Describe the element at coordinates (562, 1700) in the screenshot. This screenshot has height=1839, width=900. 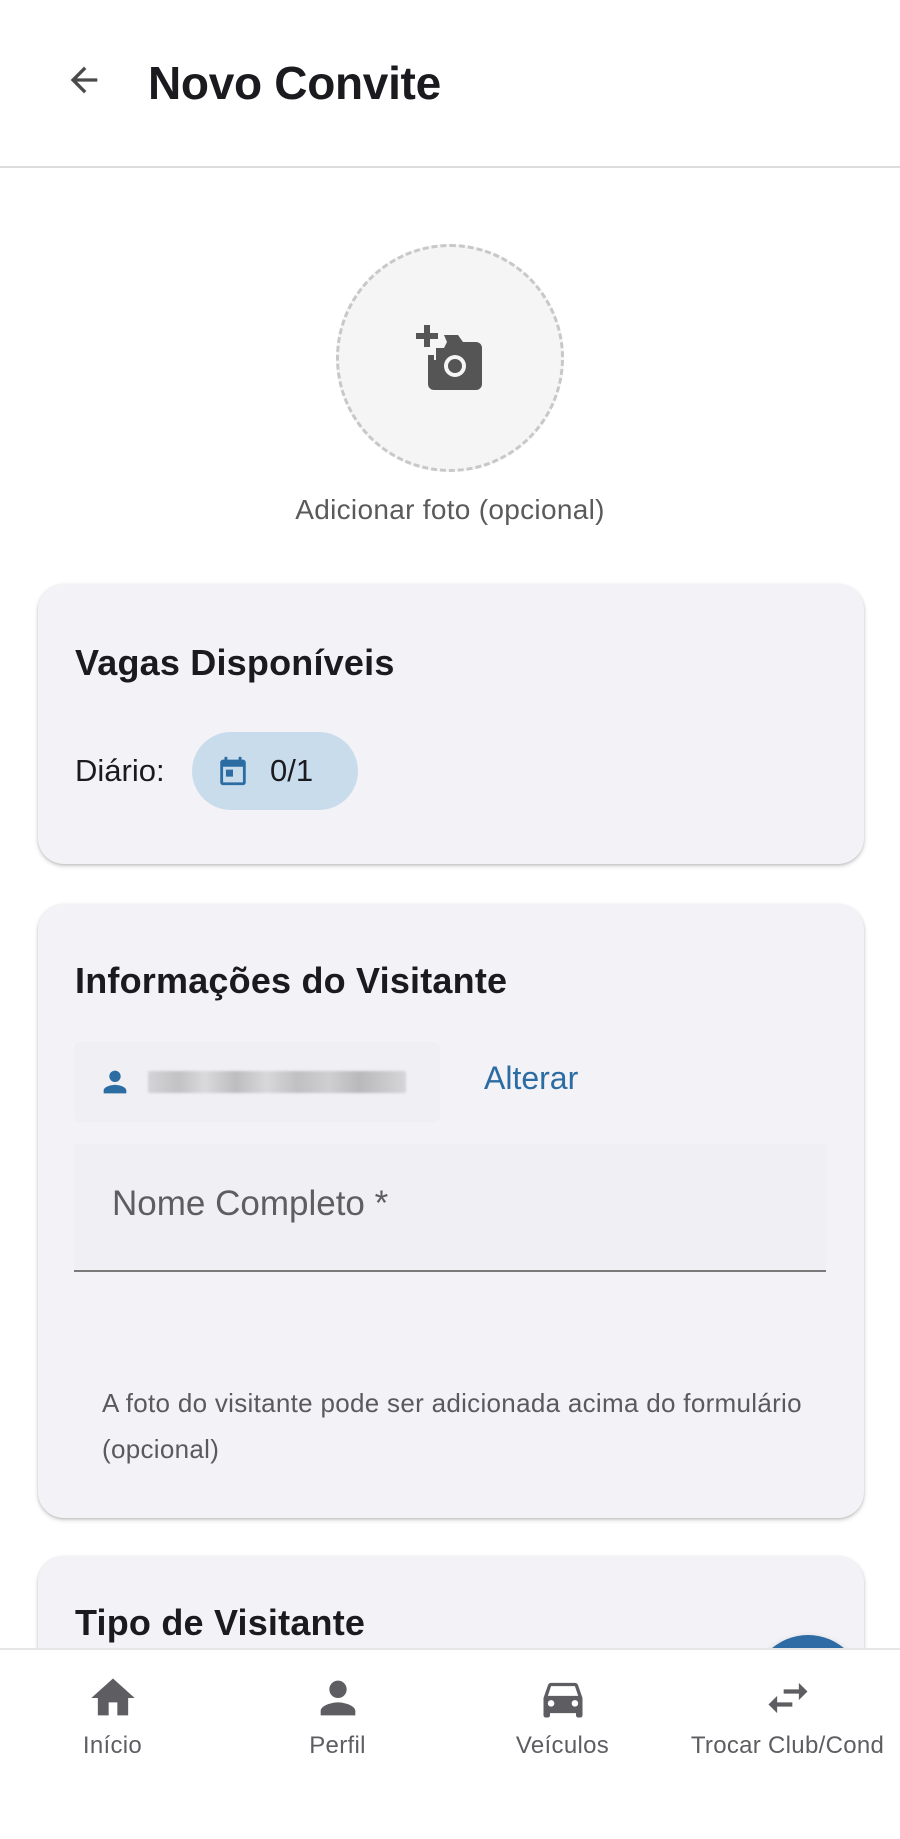
I see `car-icon` at that location.